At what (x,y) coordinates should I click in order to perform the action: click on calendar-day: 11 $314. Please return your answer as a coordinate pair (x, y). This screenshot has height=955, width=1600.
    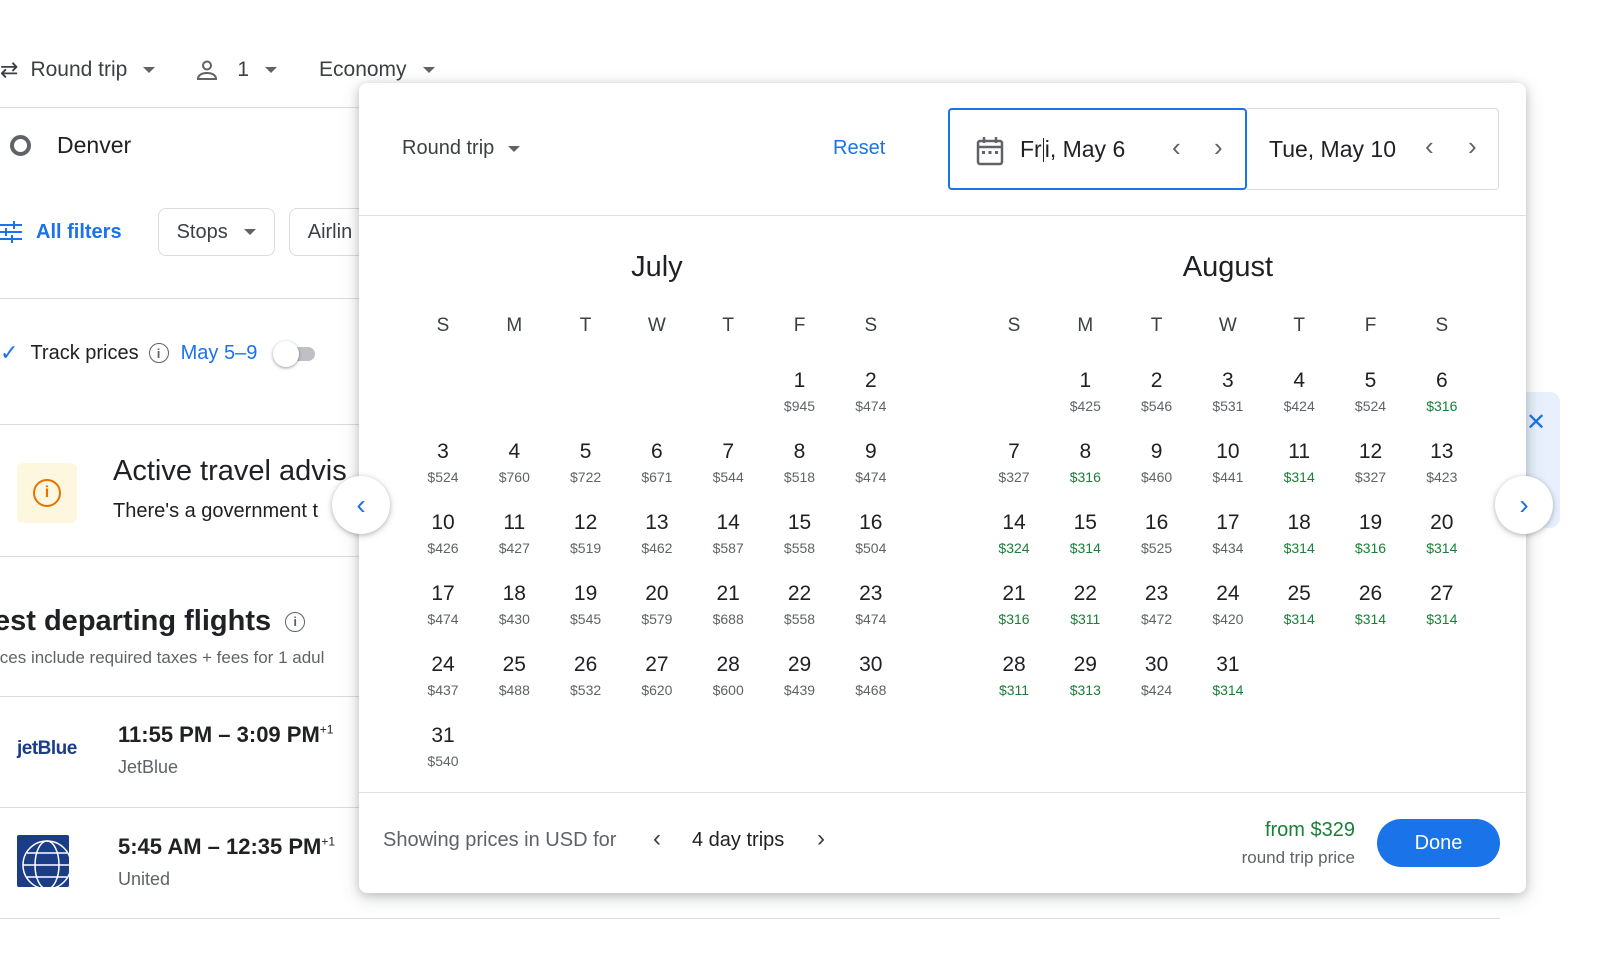
    Looking at the image, I should click on (1299, 462).